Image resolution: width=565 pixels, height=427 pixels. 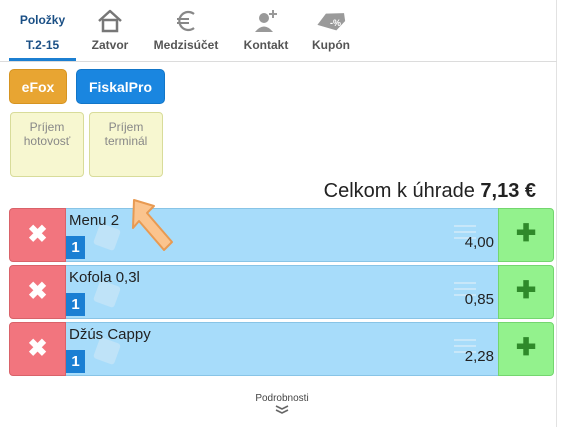 I want to click on order-item-row: ✖ Kofola 0,3l 1 0,85 ✚, so click(x=281, y=292).